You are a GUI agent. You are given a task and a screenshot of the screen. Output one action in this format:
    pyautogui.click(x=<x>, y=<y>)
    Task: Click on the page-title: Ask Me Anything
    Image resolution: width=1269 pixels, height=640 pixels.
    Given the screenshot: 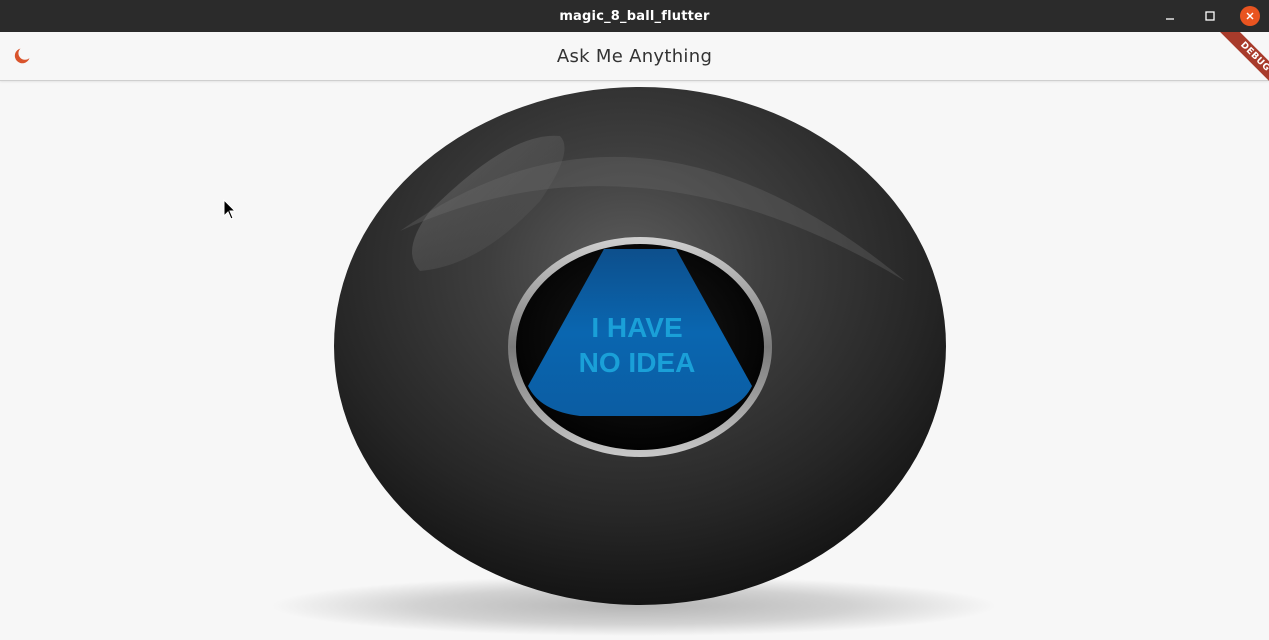 What is the action you would take?
    pyautogui.click(x=634, y=56)
    